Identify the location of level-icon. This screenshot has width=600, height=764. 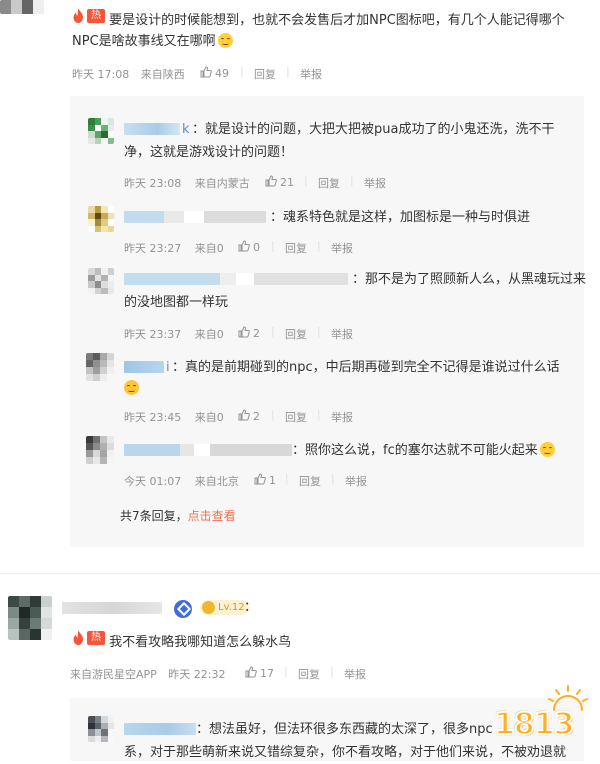
(208, 607).